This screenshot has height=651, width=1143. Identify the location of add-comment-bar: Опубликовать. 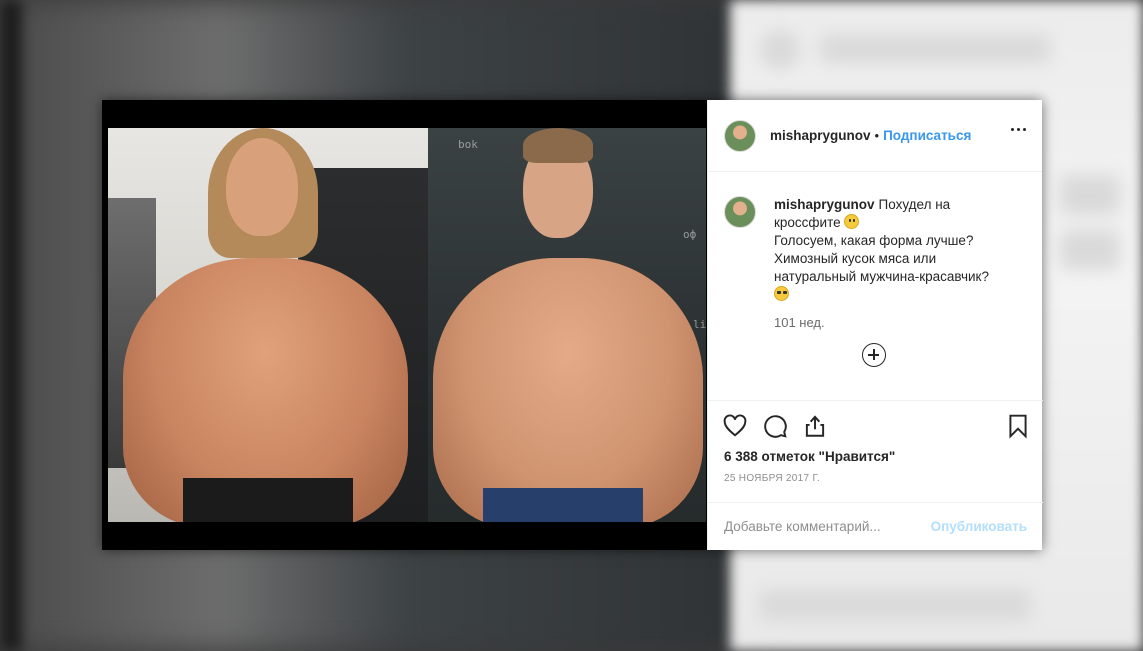
(875, 526).